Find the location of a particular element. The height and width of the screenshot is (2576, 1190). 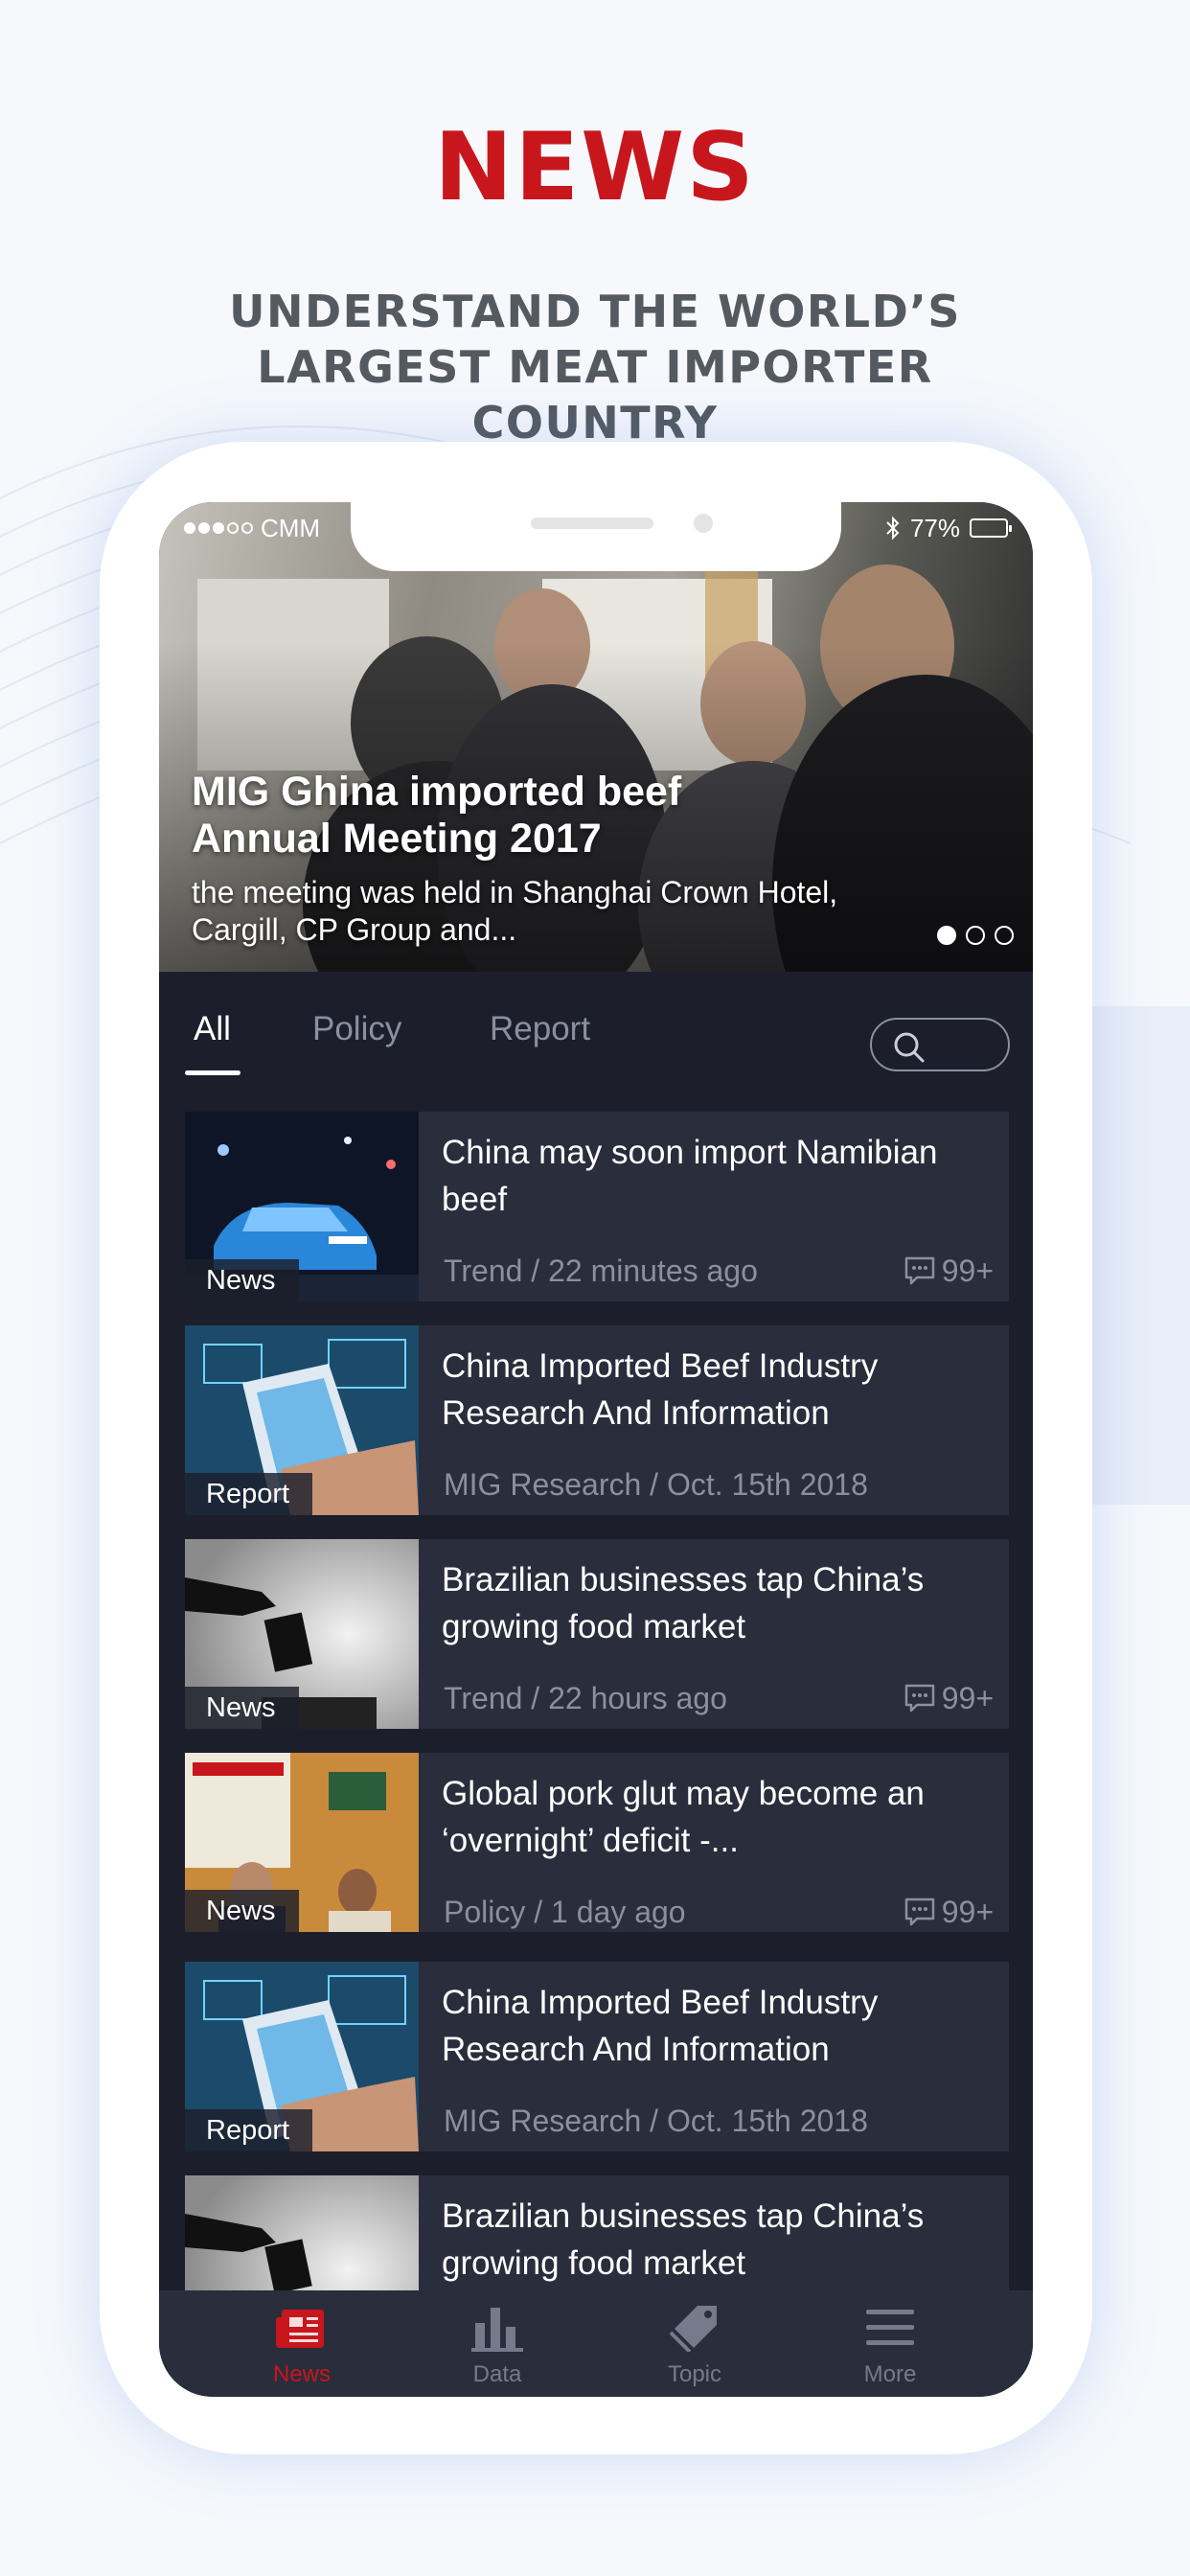

tag-icon is located at coordinates (693, 2329).